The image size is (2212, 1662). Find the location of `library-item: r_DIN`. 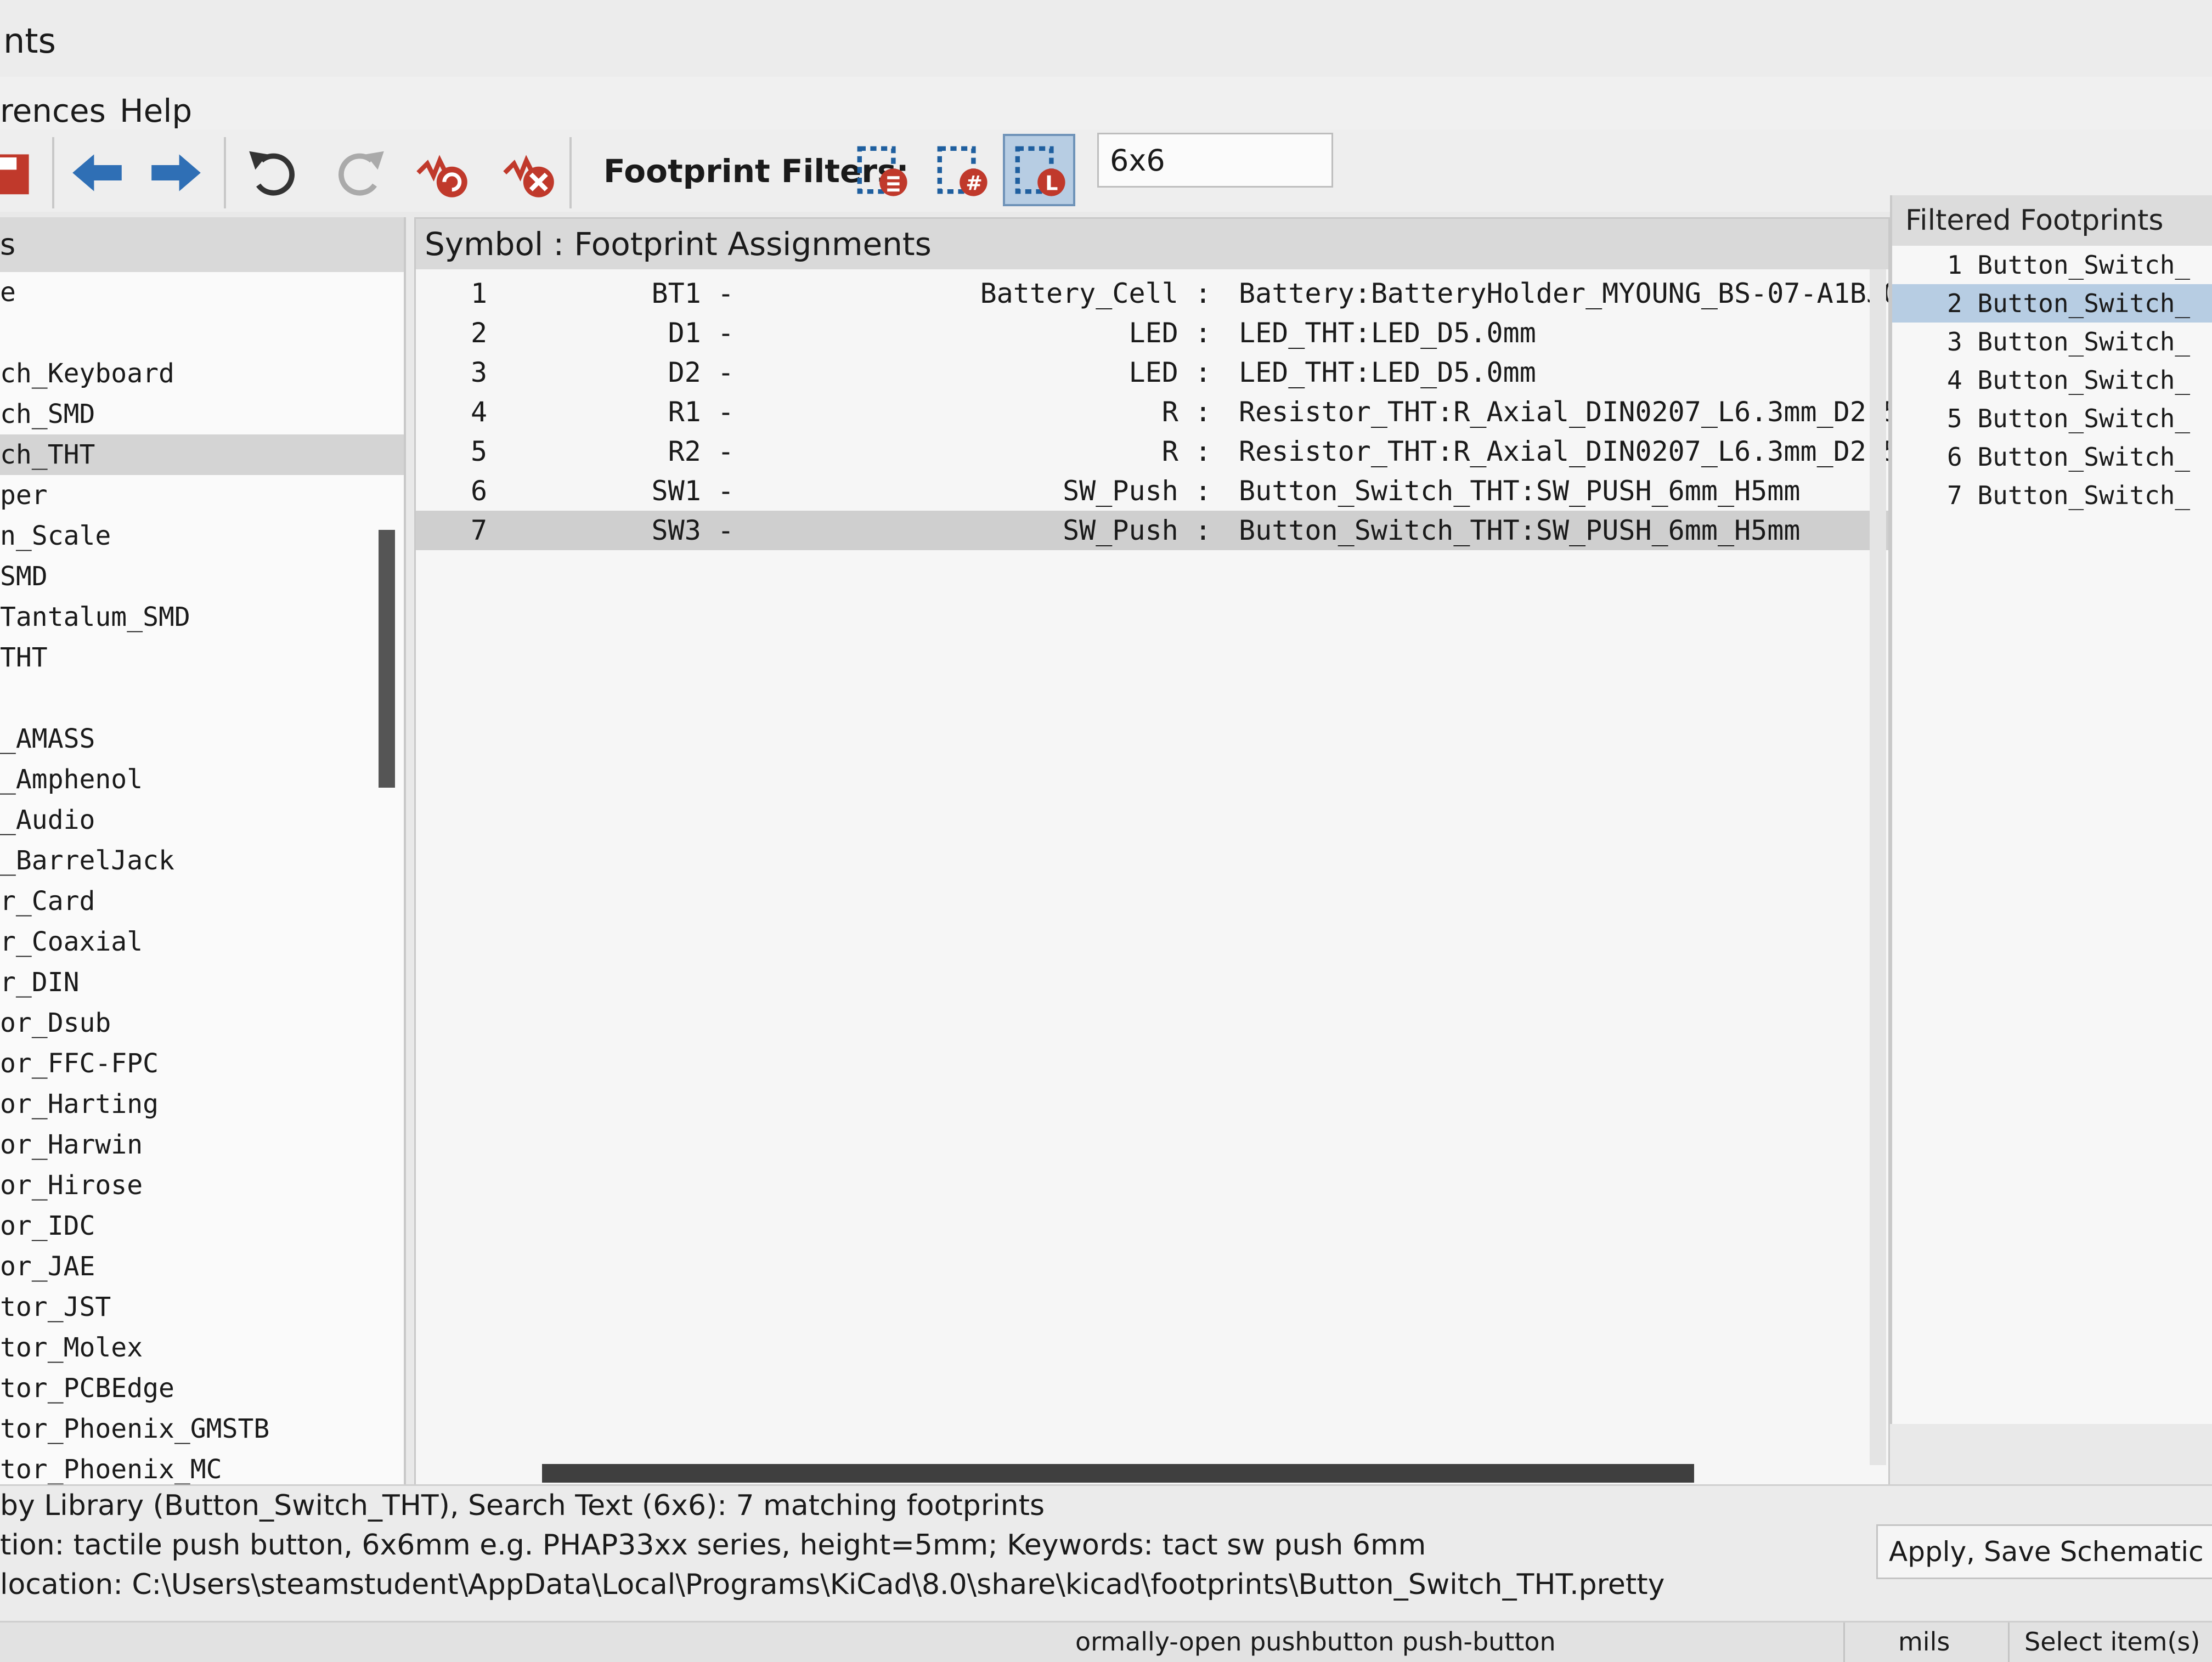

library-item: r_DIN is located at coordinates (202, 982).